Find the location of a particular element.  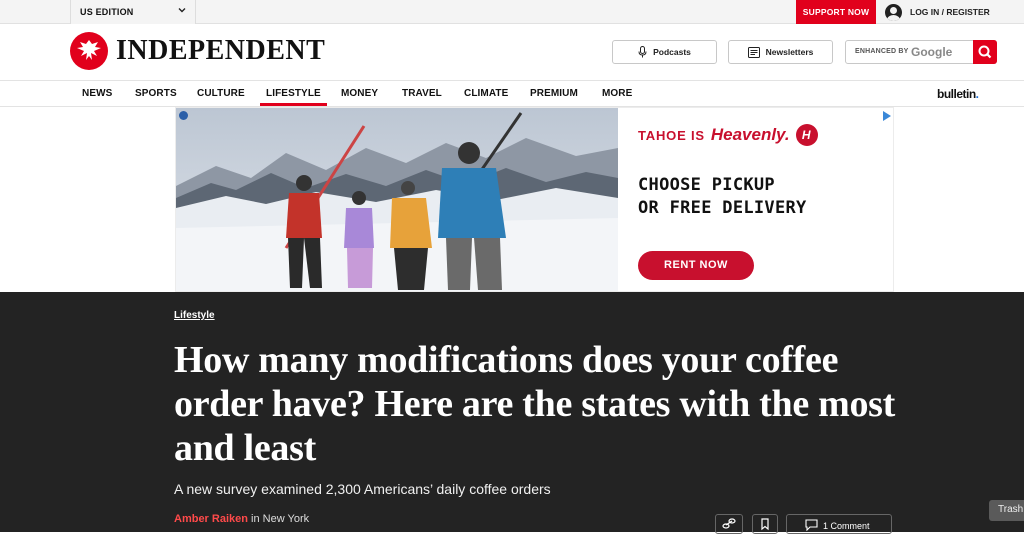

newsletters-label: Newsletters is located at coordinates (789, 52).